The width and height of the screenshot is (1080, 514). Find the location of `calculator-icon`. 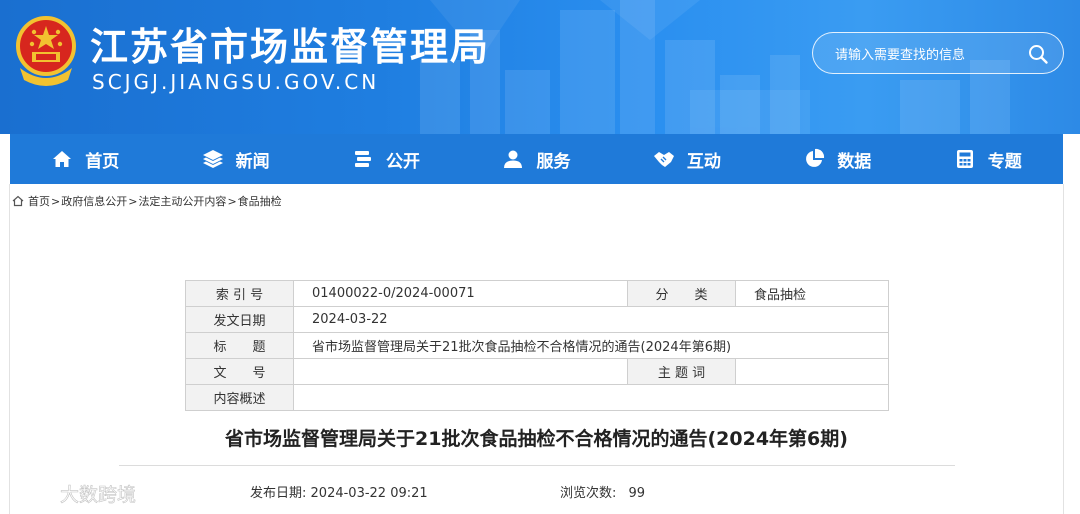

calculator-icon is located at coordinates (964, 159).